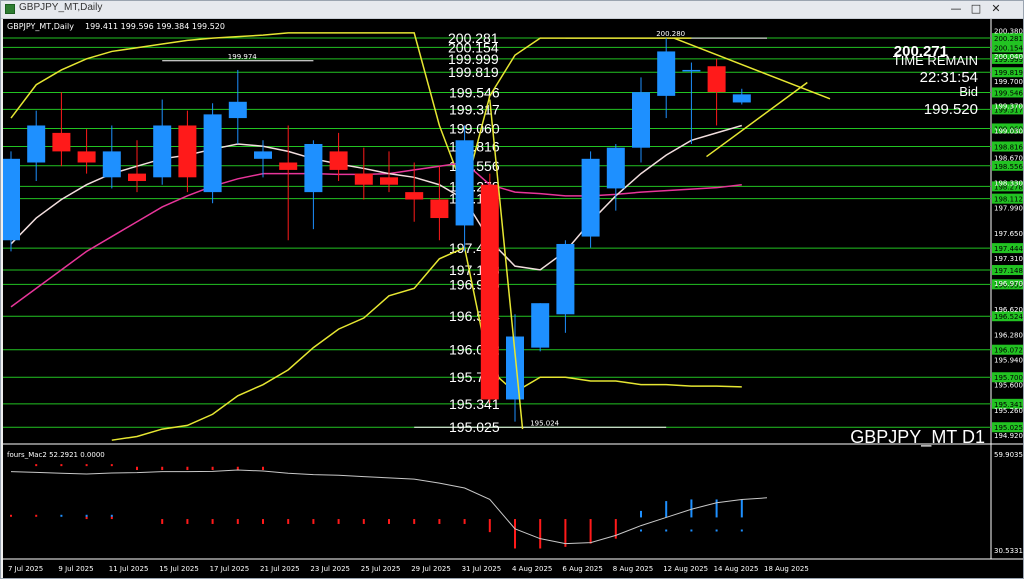 The height and width of the screenshot is (579, 1024). I want to click on level-label: 199.317, so click(474, 109).